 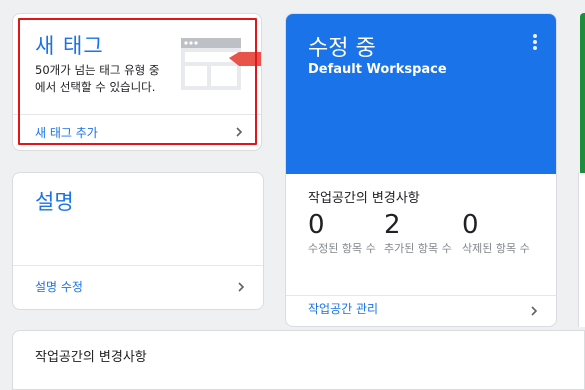 I want to click on added-count: 2 추가된 항목 수, so click(x=424, y=234).